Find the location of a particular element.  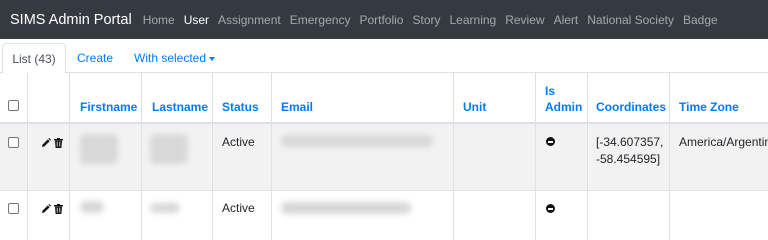

with-selected-dropdown: With selected is located at coordinates (175, 58).